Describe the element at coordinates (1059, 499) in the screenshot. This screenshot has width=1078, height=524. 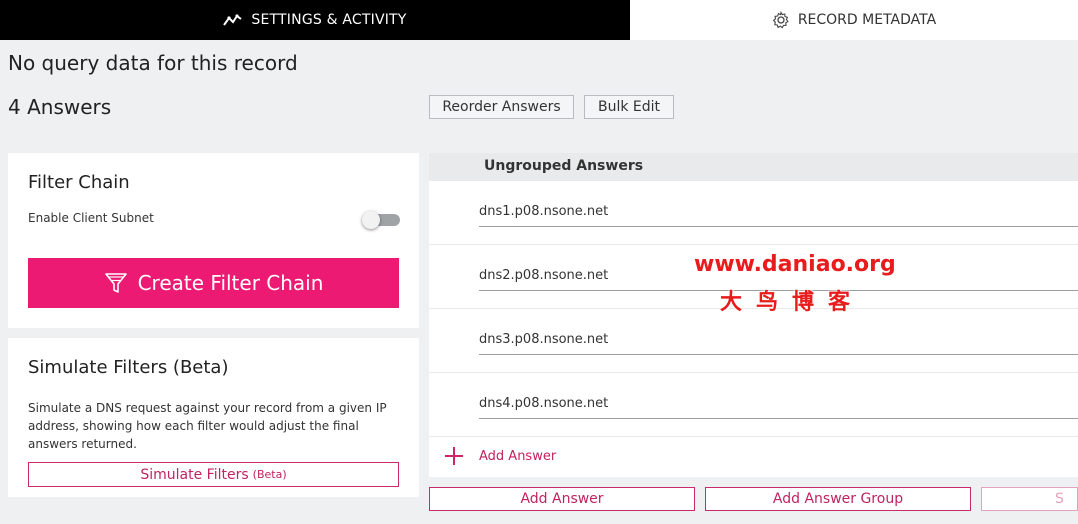
I see `truncated-action-label: S` at that location.